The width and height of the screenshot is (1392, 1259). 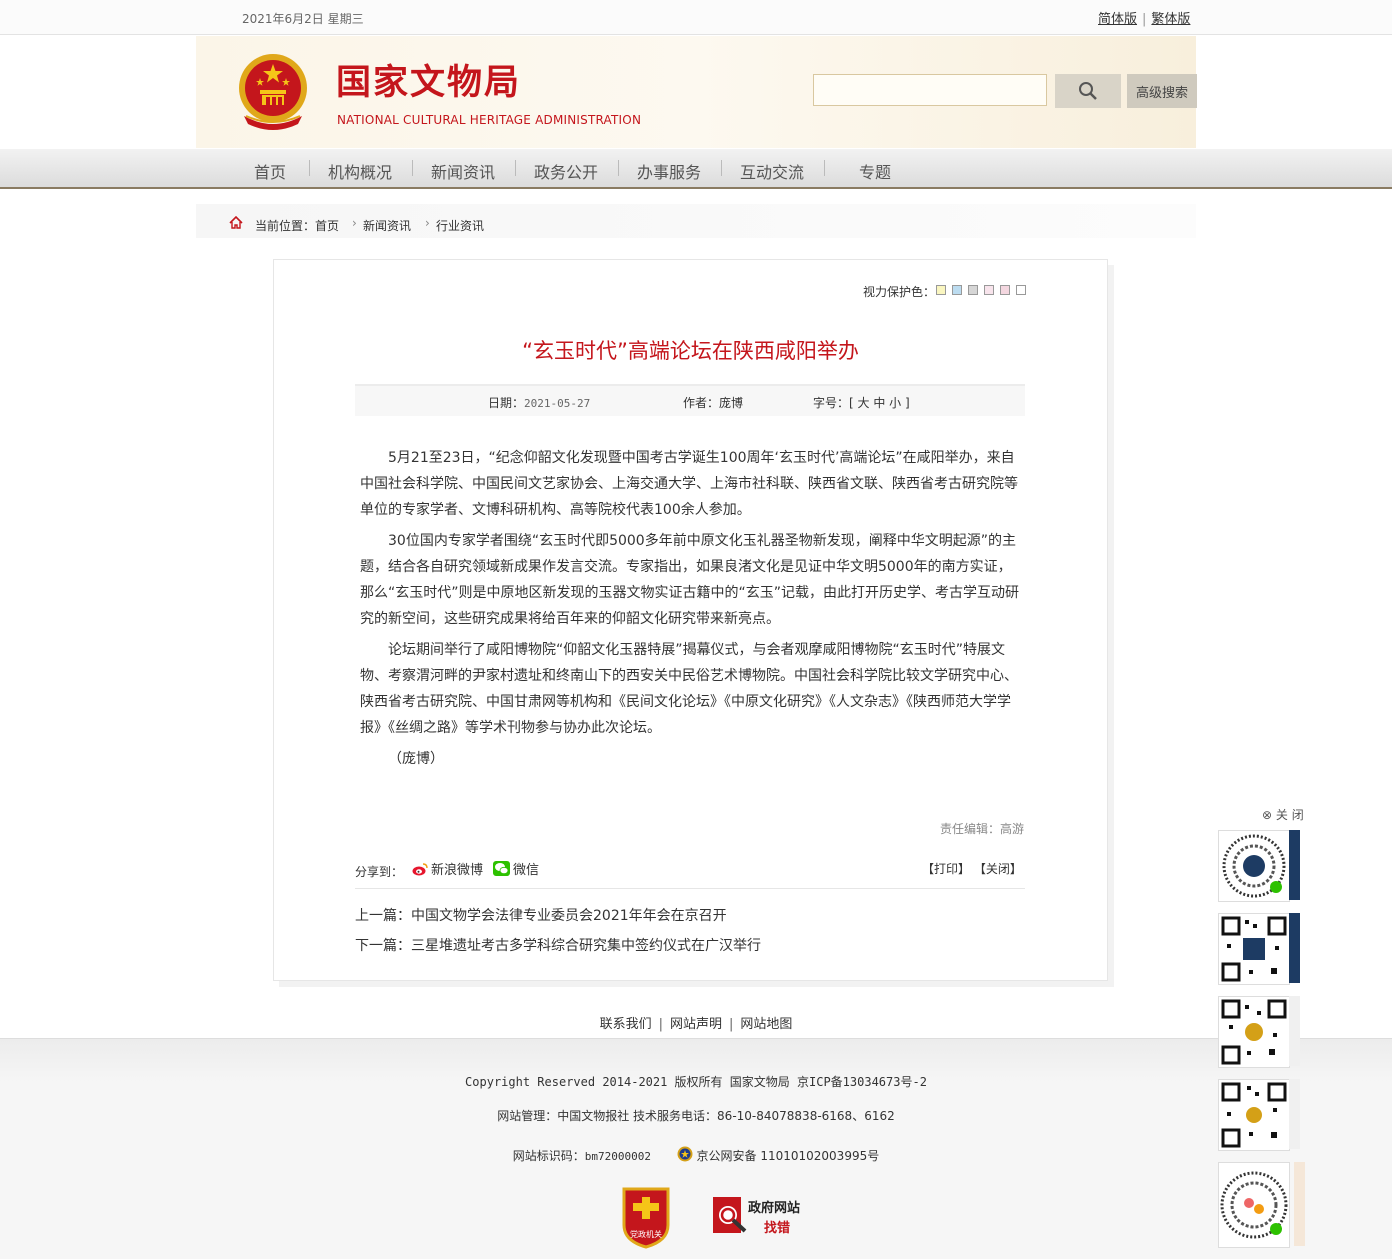 I want to click on nav-services: 办事服务, so click(x=669, y=171).